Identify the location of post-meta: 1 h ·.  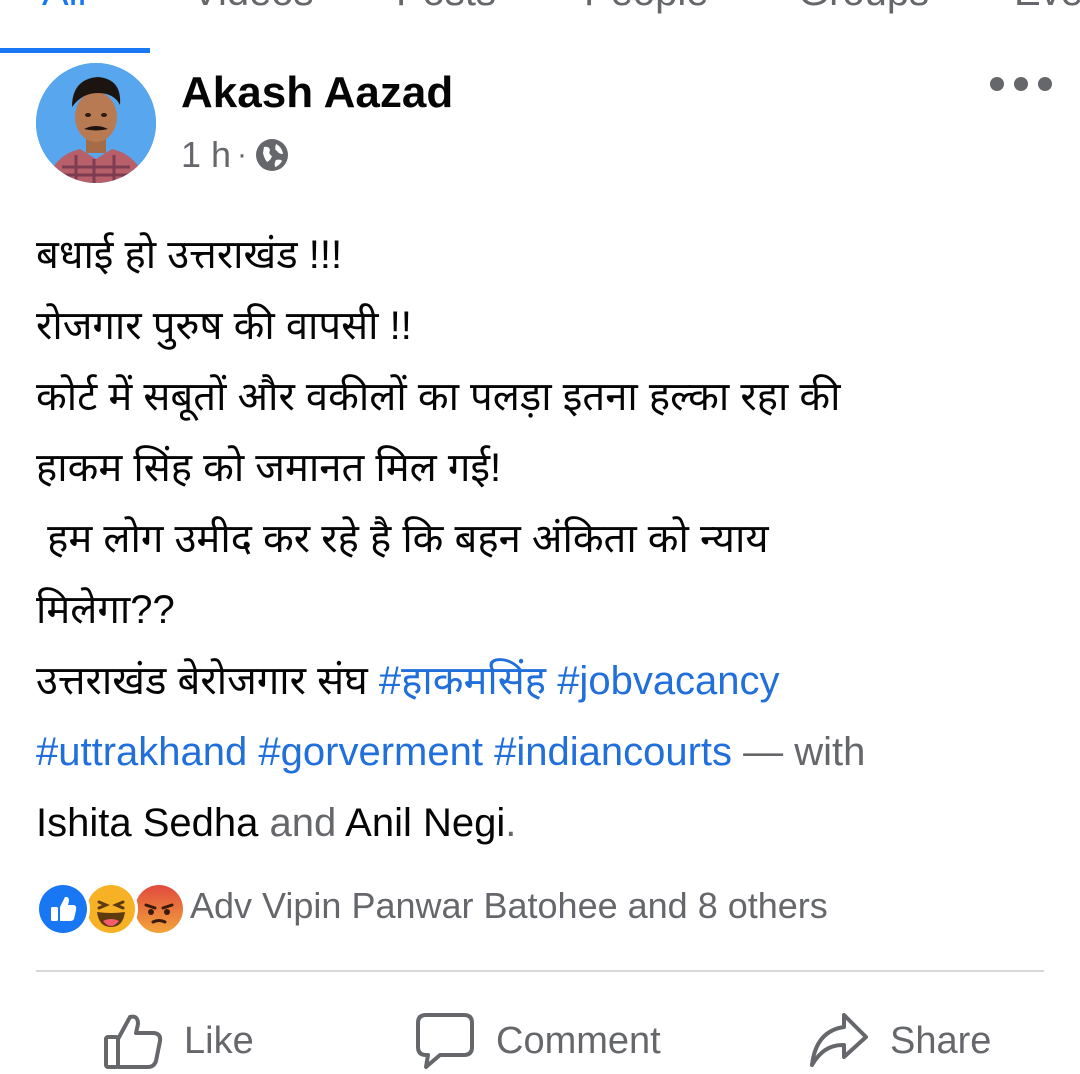
(235, 155).